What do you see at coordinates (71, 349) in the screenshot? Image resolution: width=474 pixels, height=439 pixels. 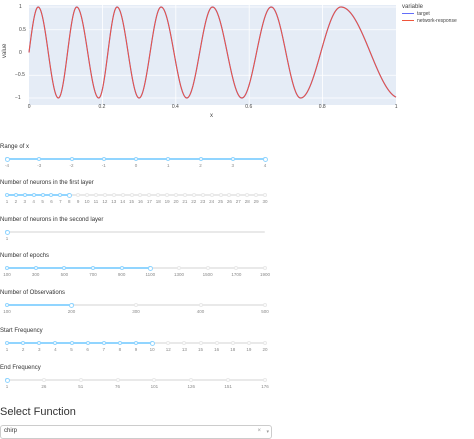 I see `slider-mark-label: 5` at bounding box center [71, 349].